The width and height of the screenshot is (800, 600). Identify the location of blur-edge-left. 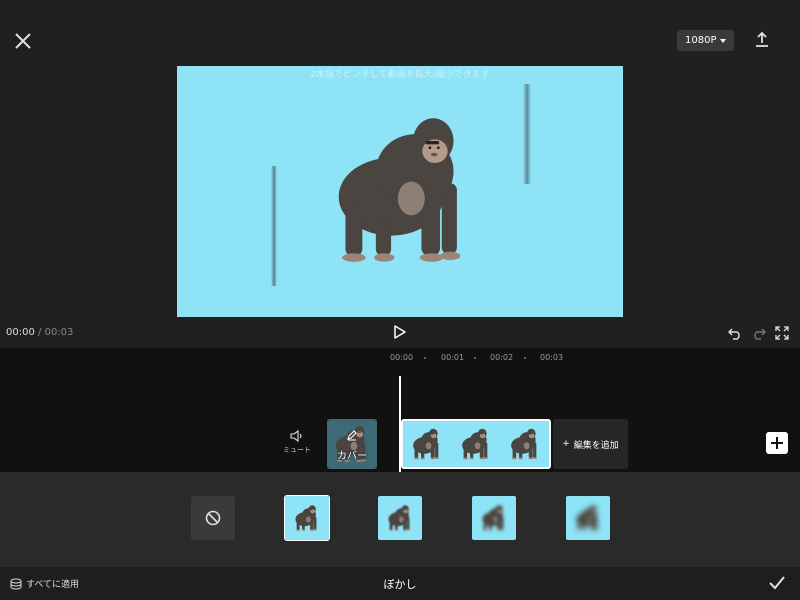
(274, 226).